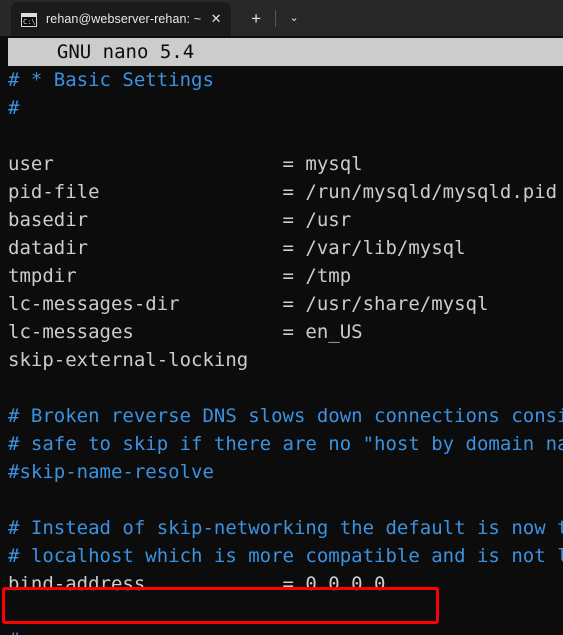 This screenshot has width=563, height=635. I want to click on tab-active: C:\ rehan@webserver-rehan: ~ ✕, so click(121, 19).